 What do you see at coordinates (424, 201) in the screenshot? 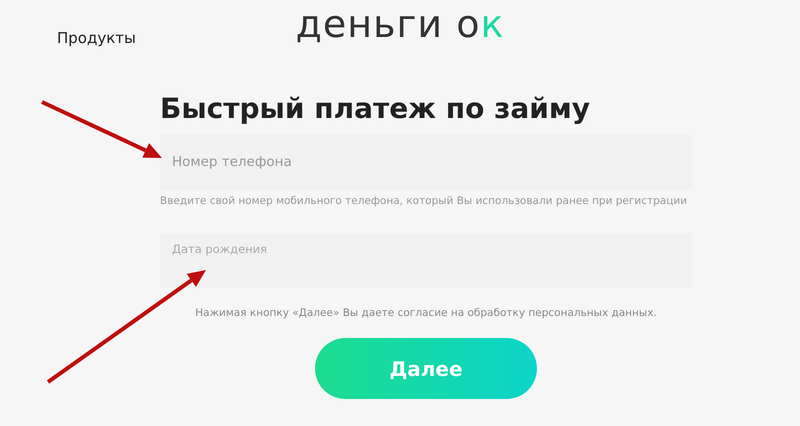
I see `field-hint: Введите свой номер мобильного телефона, который Вы использовали ранее при регистрации` at bounding box center [424, 201].